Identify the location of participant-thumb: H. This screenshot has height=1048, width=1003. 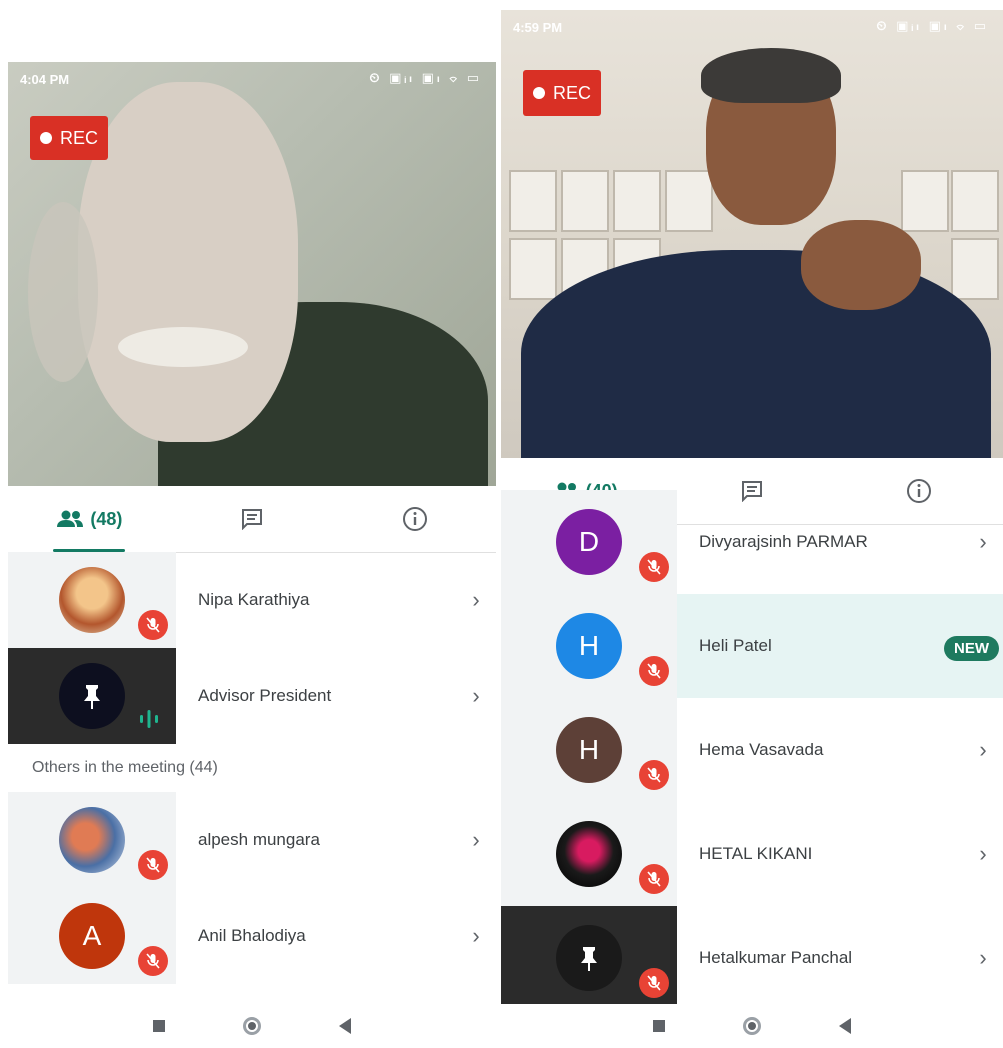
(589, 646).